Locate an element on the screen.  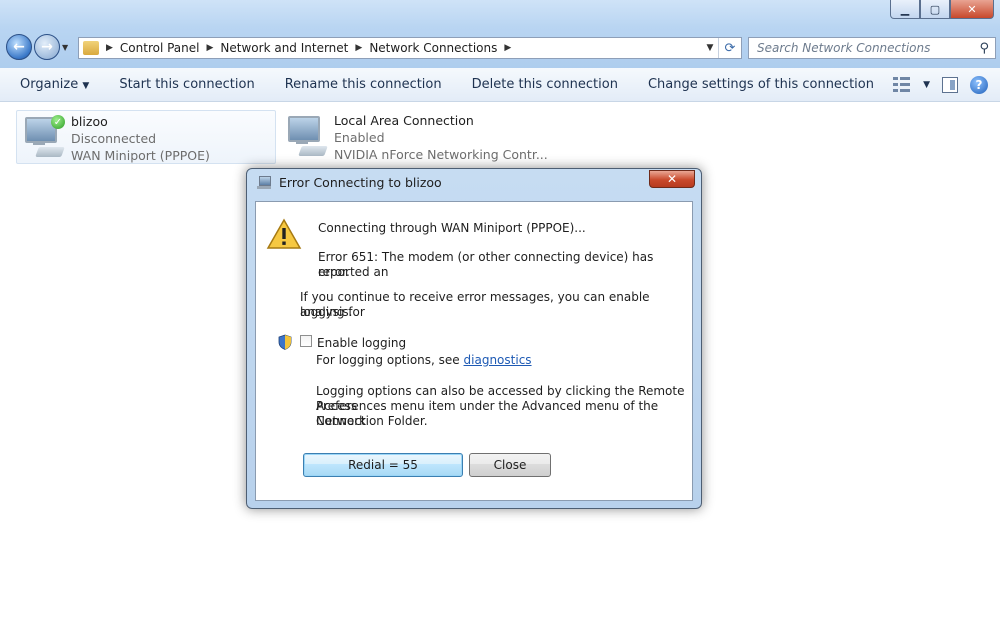
maximize-icon: ▢ is located at coordinates (935, 9).